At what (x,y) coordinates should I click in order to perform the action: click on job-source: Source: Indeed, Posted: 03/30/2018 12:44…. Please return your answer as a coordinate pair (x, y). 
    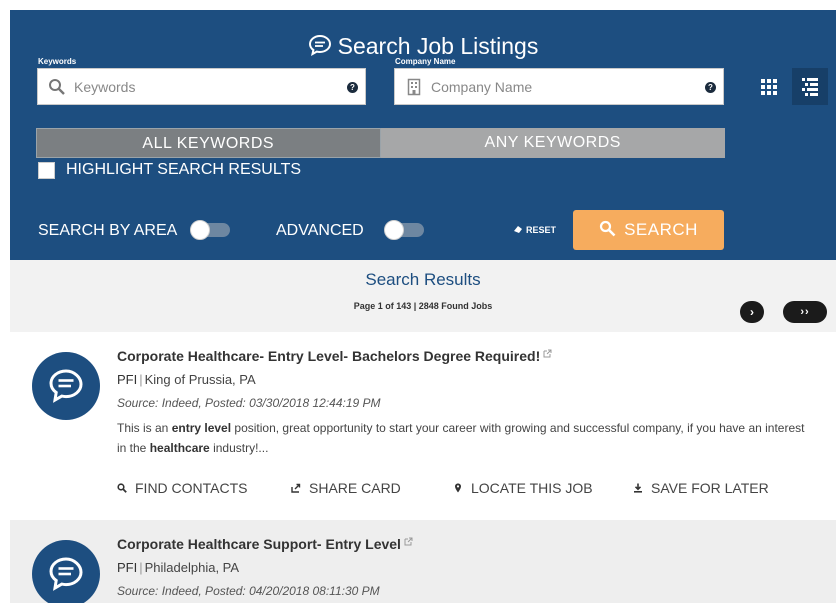
    Looking at the image, I should click on (249, 403).